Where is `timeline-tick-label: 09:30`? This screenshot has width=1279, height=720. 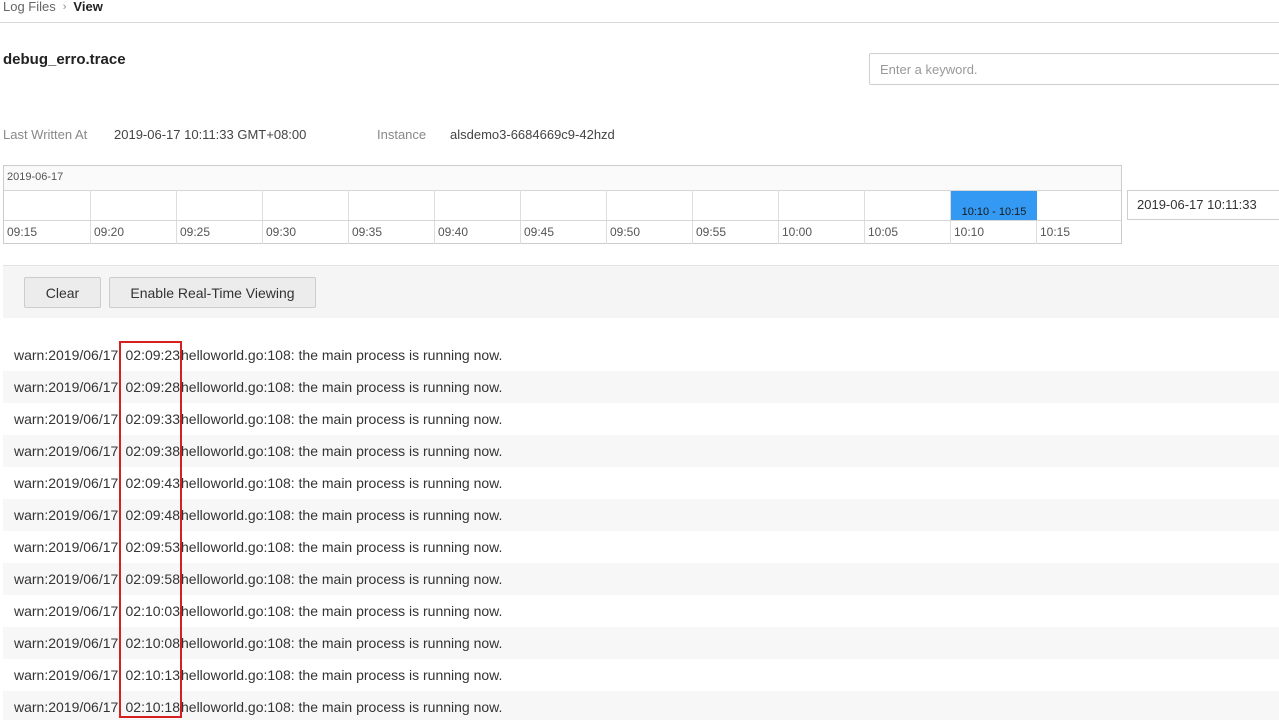 timeline-tick-label: 09:30 is located at coordinates (305, 232).